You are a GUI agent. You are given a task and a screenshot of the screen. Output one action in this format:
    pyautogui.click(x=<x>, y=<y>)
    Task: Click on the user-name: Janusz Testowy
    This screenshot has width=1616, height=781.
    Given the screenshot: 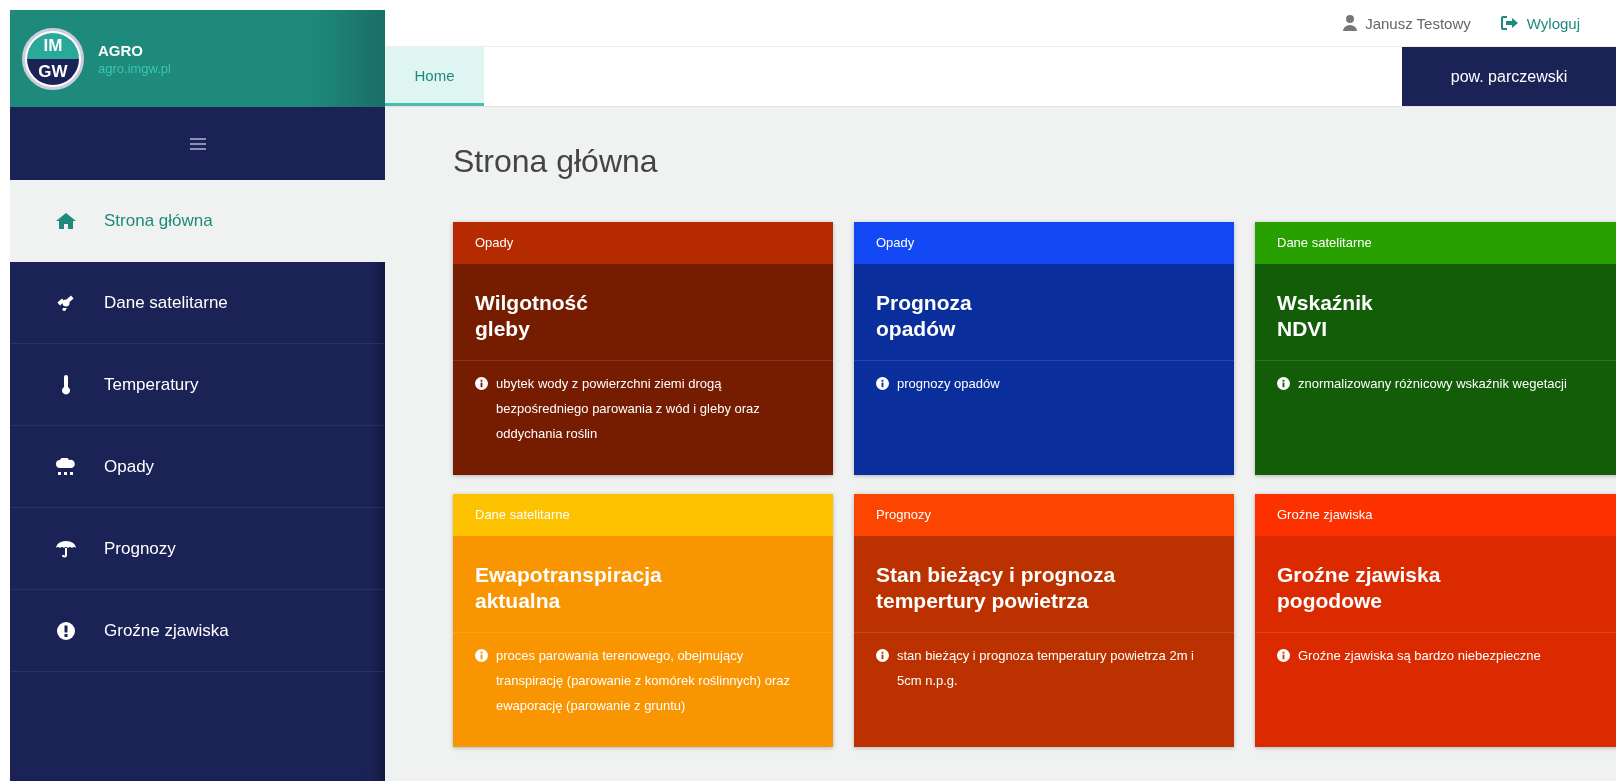 What is the action you would take?
    pyautogui.click(x=1418, y=23)
    